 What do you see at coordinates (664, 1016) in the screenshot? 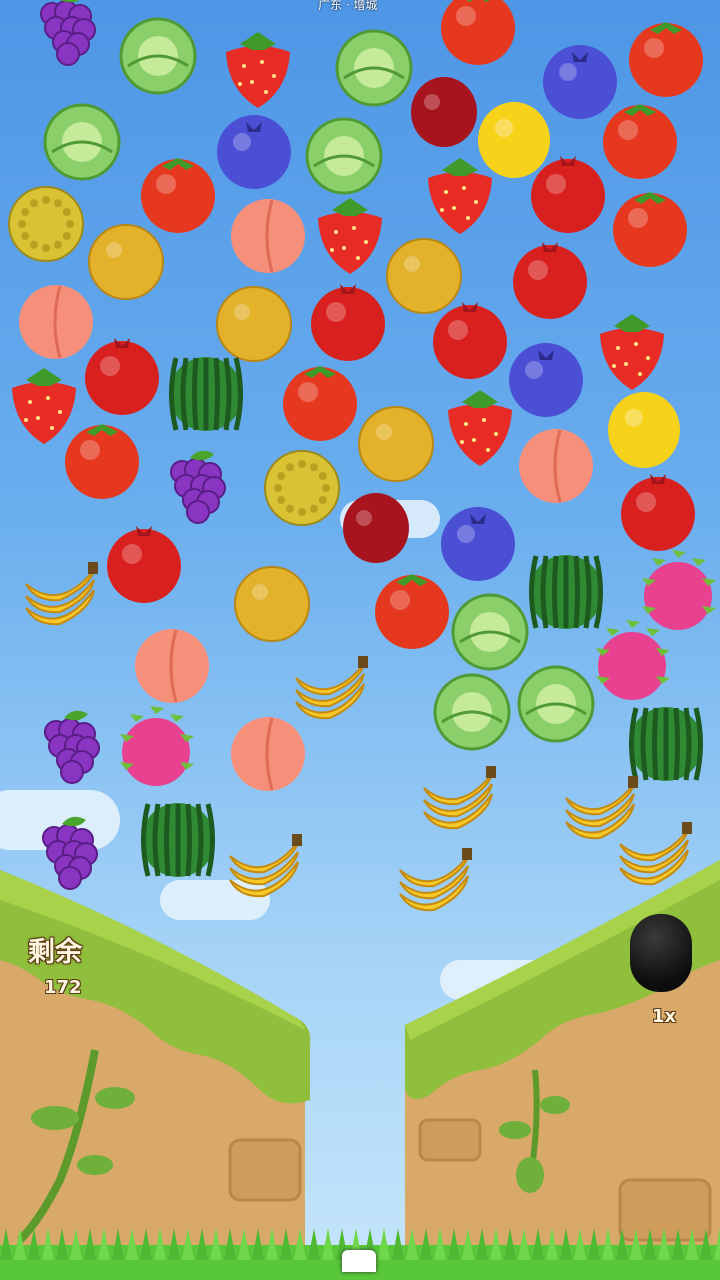
I see `multiplier-text: 1x` at bounding box center [664, 1016].